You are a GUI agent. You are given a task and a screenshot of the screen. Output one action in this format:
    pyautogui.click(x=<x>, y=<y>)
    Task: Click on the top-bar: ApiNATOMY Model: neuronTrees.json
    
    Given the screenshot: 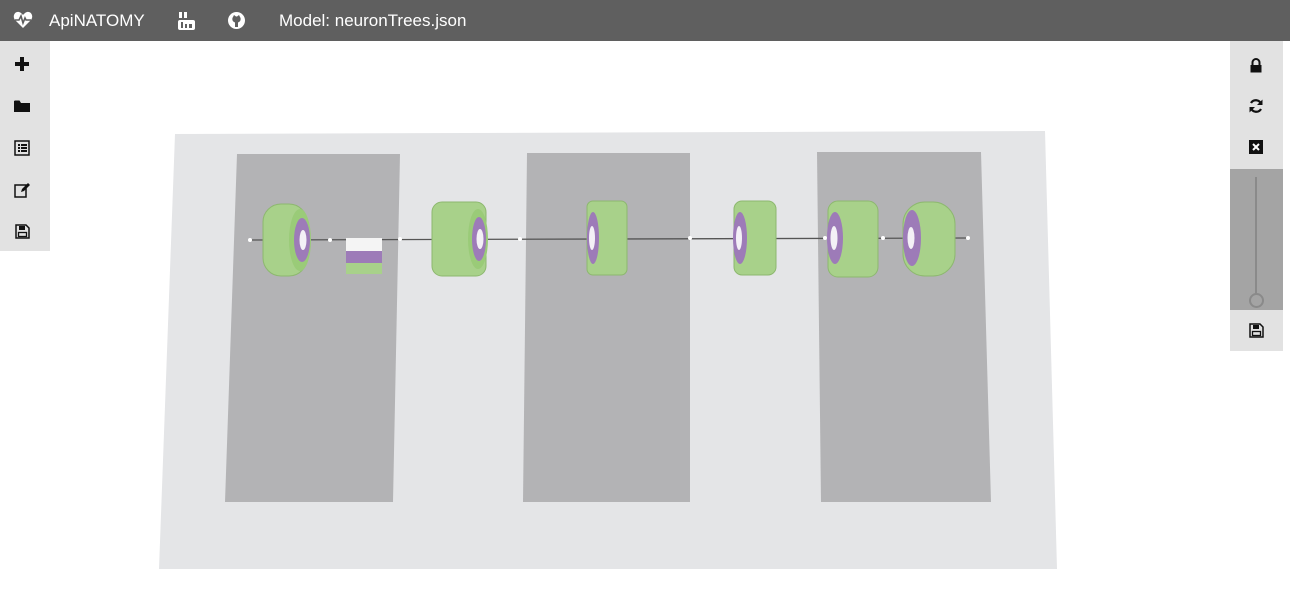 What is the action you would take?
    pyautogui.click(x=645, y=20)
    